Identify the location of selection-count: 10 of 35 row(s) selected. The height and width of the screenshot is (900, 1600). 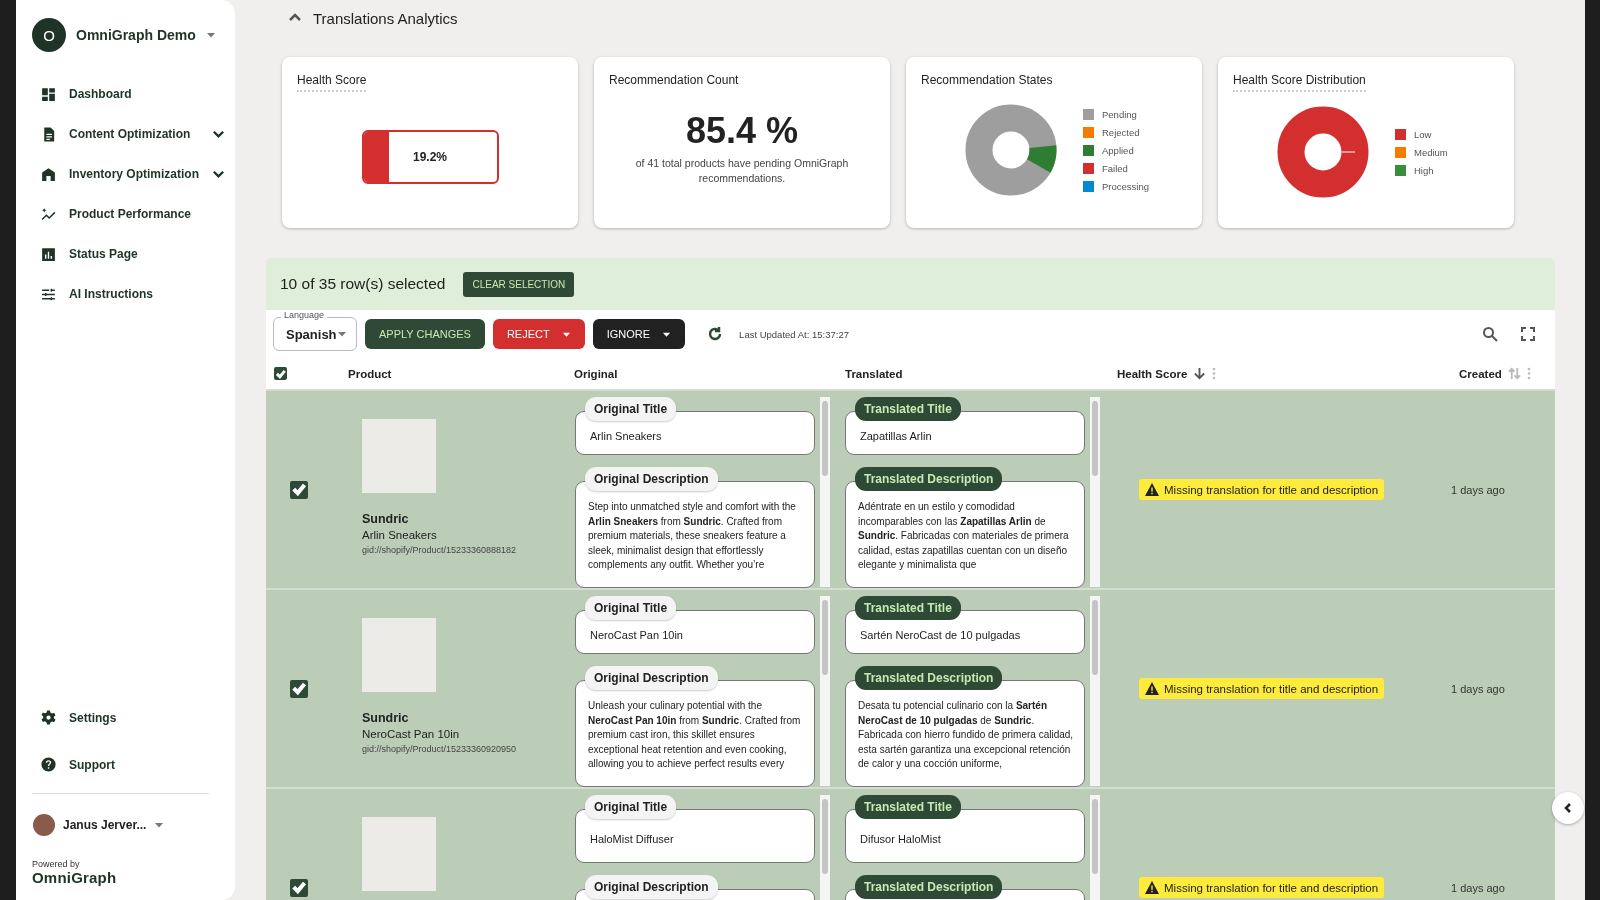
(363, 284).